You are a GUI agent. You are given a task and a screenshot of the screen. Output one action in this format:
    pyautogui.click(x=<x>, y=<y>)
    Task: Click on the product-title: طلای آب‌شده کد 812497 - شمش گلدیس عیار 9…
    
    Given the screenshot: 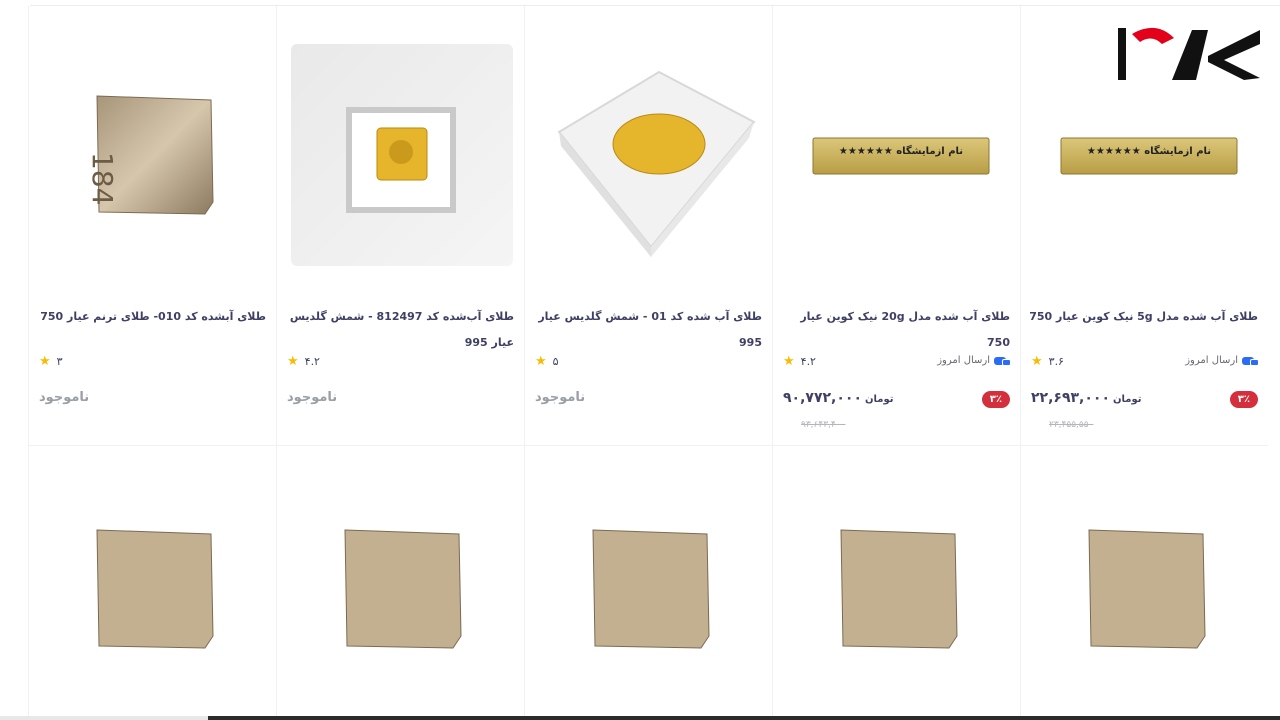 What is the action you would take?
    pyautogui.click(x=399, y=330)
    